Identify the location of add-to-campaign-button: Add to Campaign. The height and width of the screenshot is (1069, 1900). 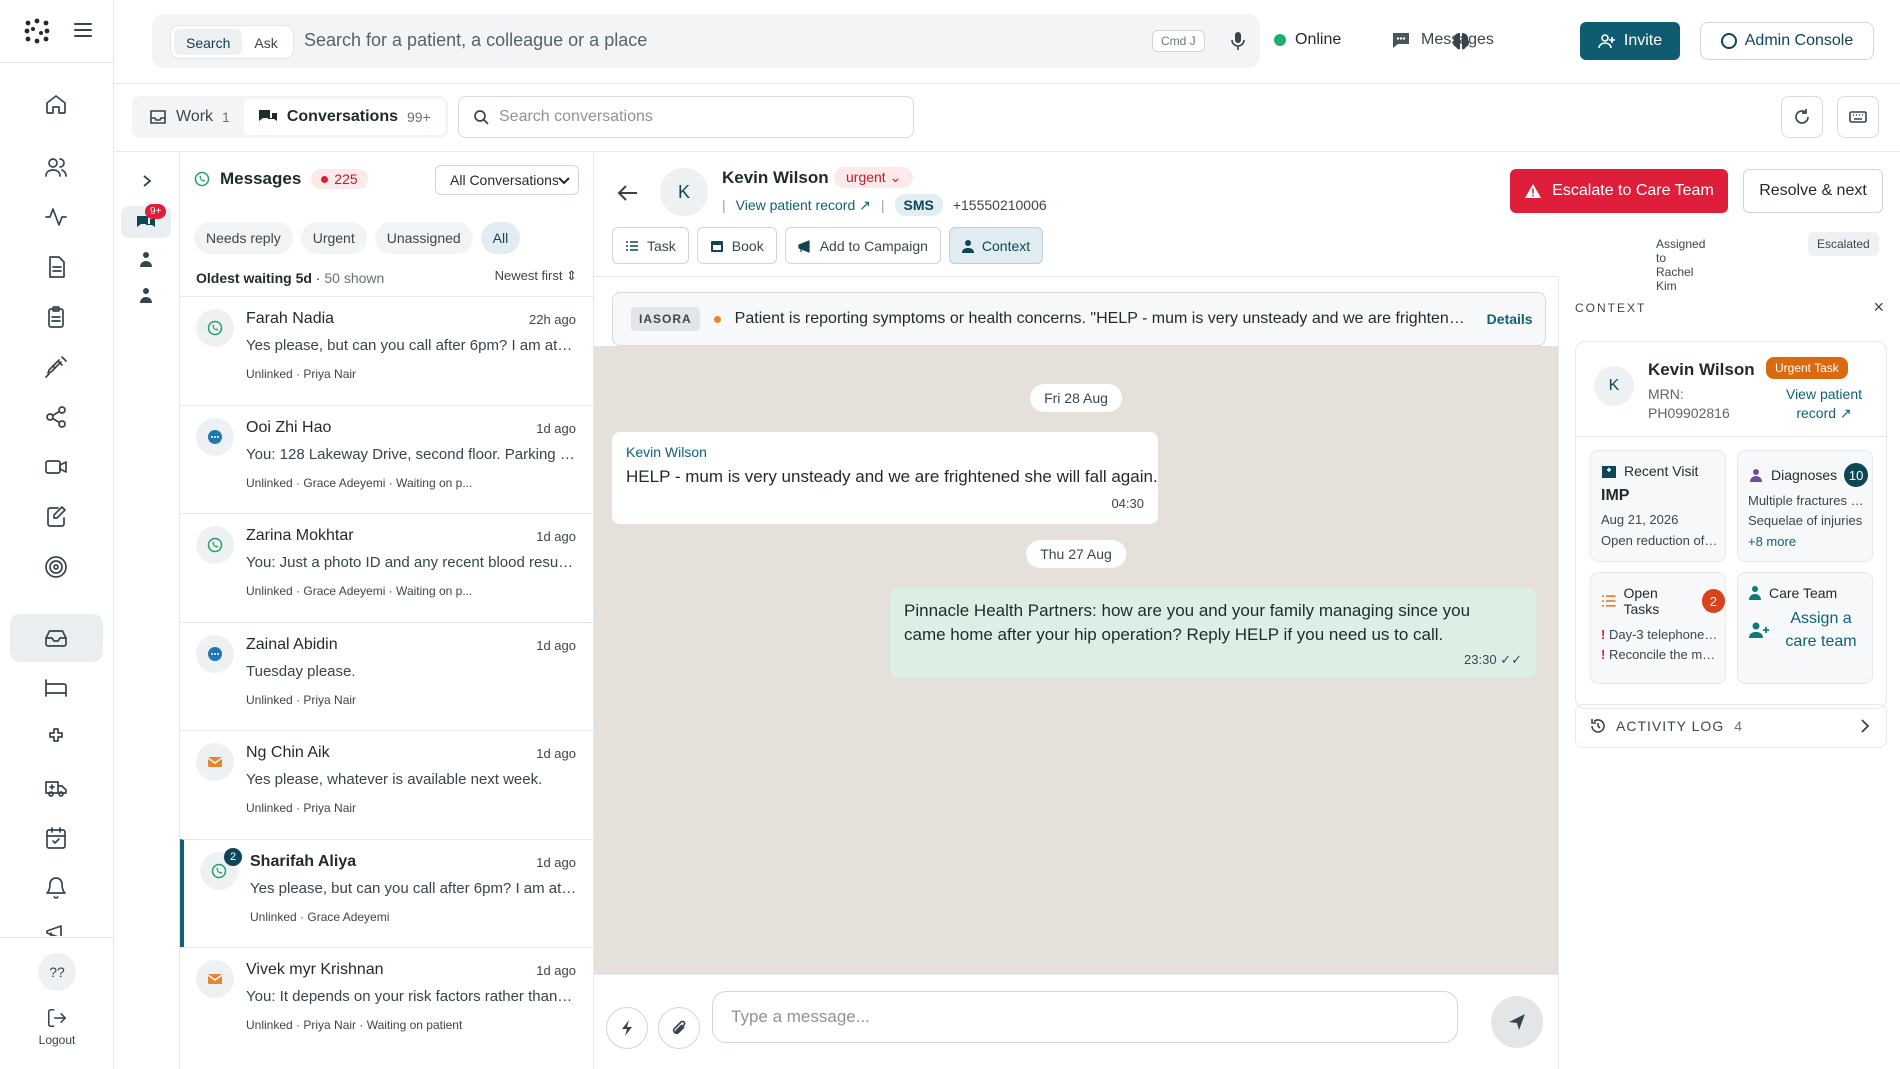
(862, 245).